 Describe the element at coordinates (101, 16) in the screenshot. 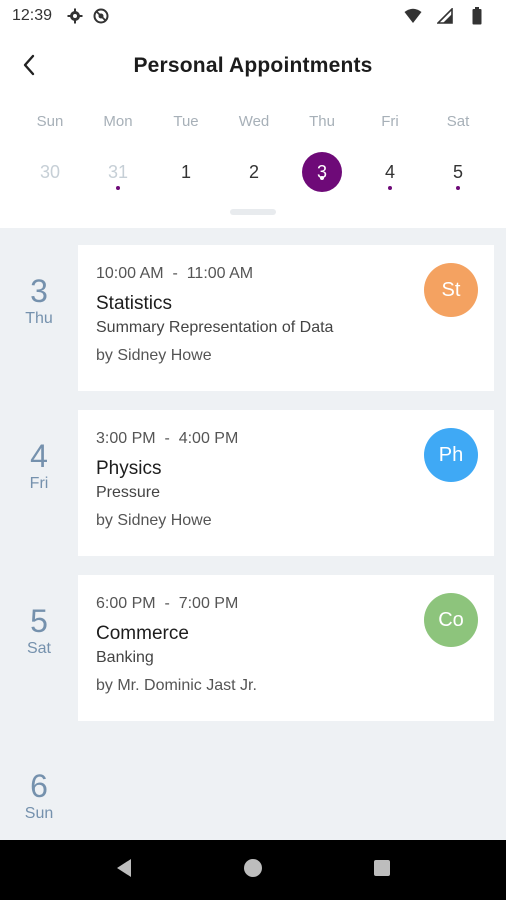

I see `sync-icon` at that location.